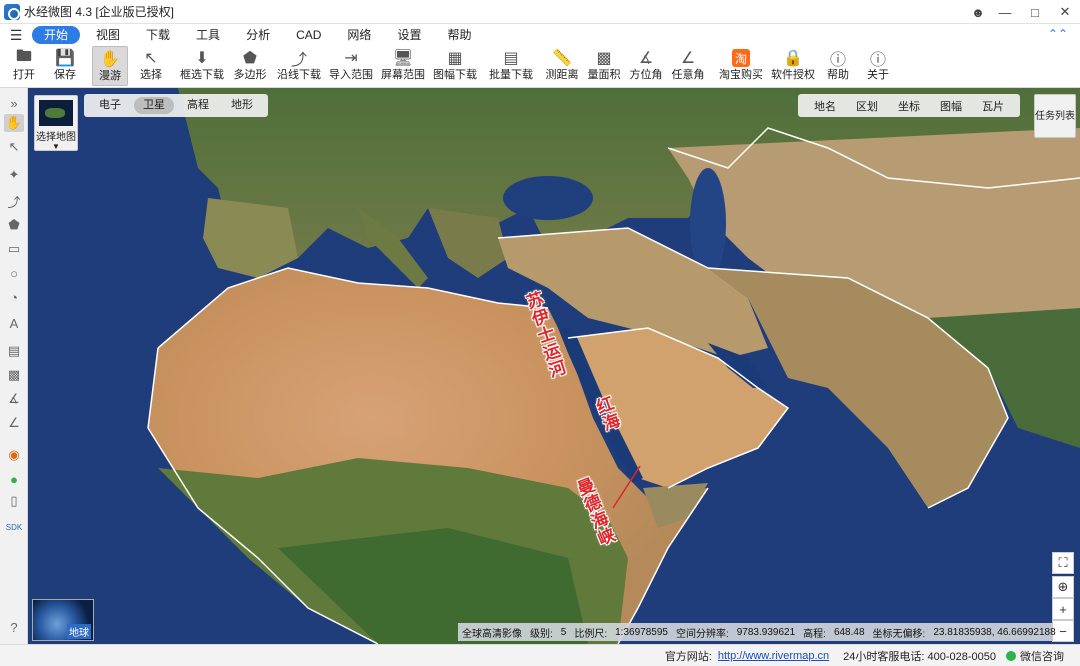  What do you see at coordinates (258, 35) in the screenshot?
I see `menu-analysis: 分析` at bounding box center [258, 35].